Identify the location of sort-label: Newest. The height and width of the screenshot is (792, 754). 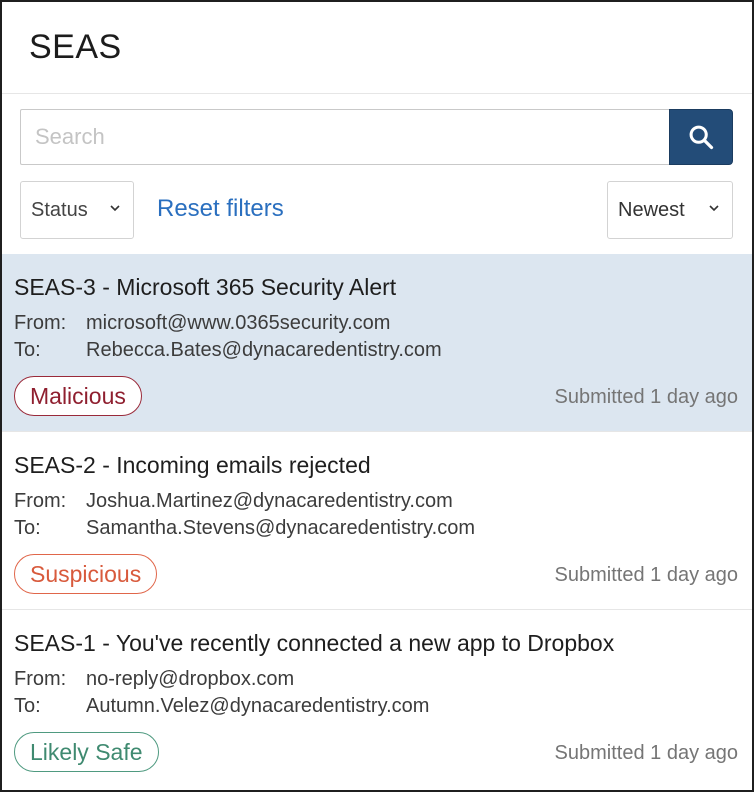
(651, 209).